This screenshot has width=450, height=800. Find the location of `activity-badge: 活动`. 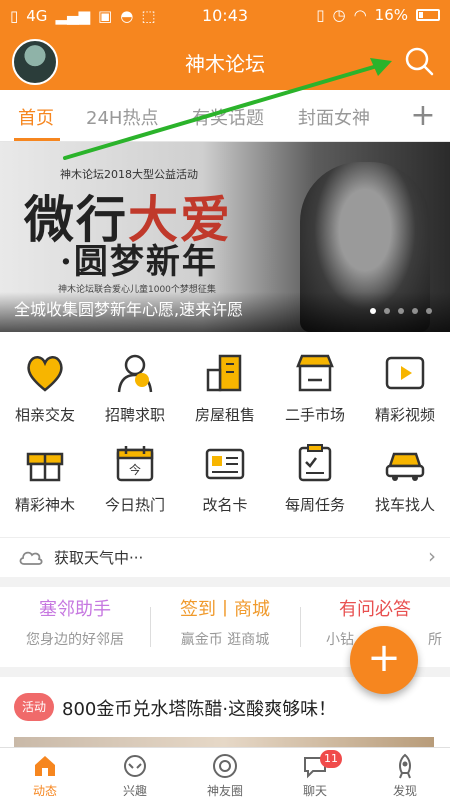

activity-badge: 活动 is located at coordinates (34, 707).